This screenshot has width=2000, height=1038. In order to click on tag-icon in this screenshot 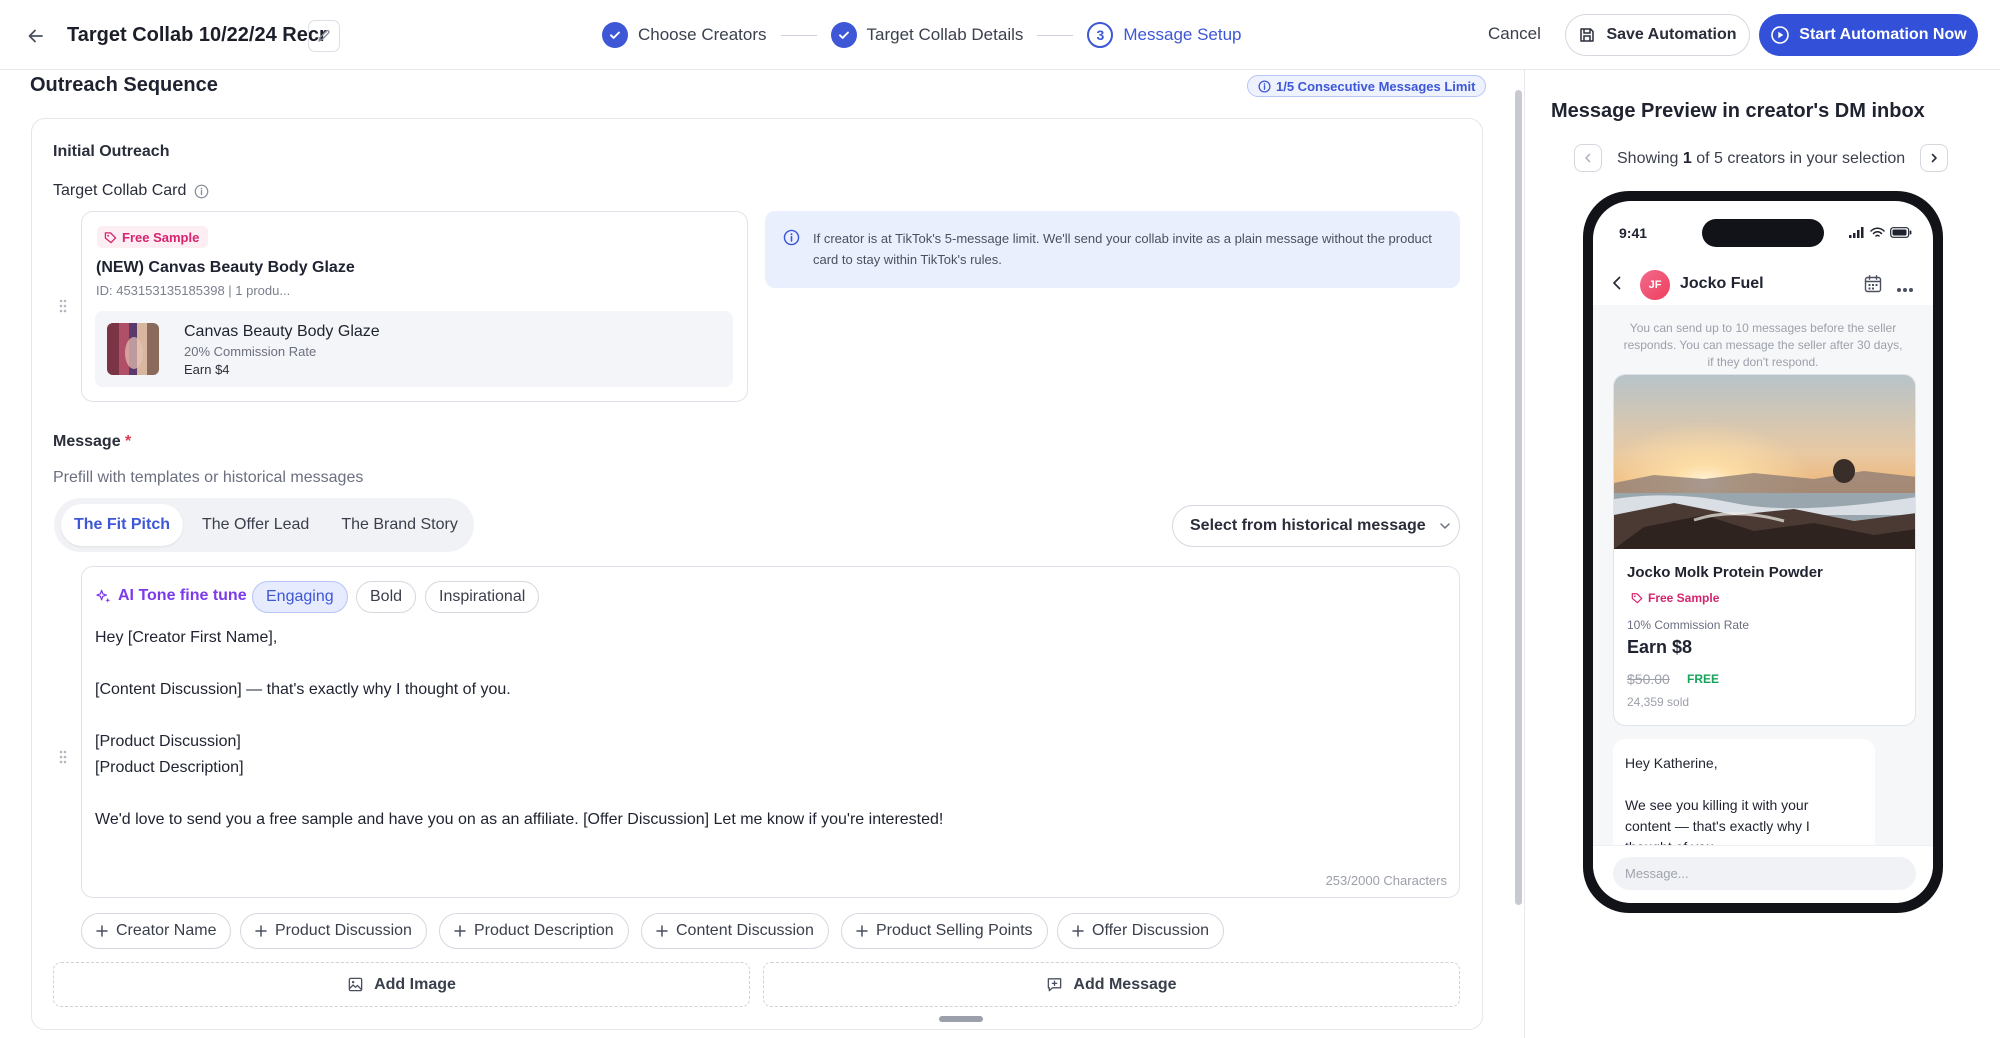, I will do `click(110, 237)`.